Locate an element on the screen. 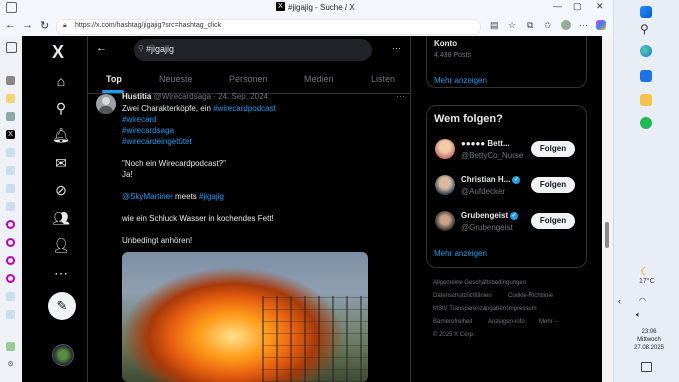 Image resolution: width=679 pixels, height=382 pixels. home-icon: ⌂ is located at coordinates (61, 81).